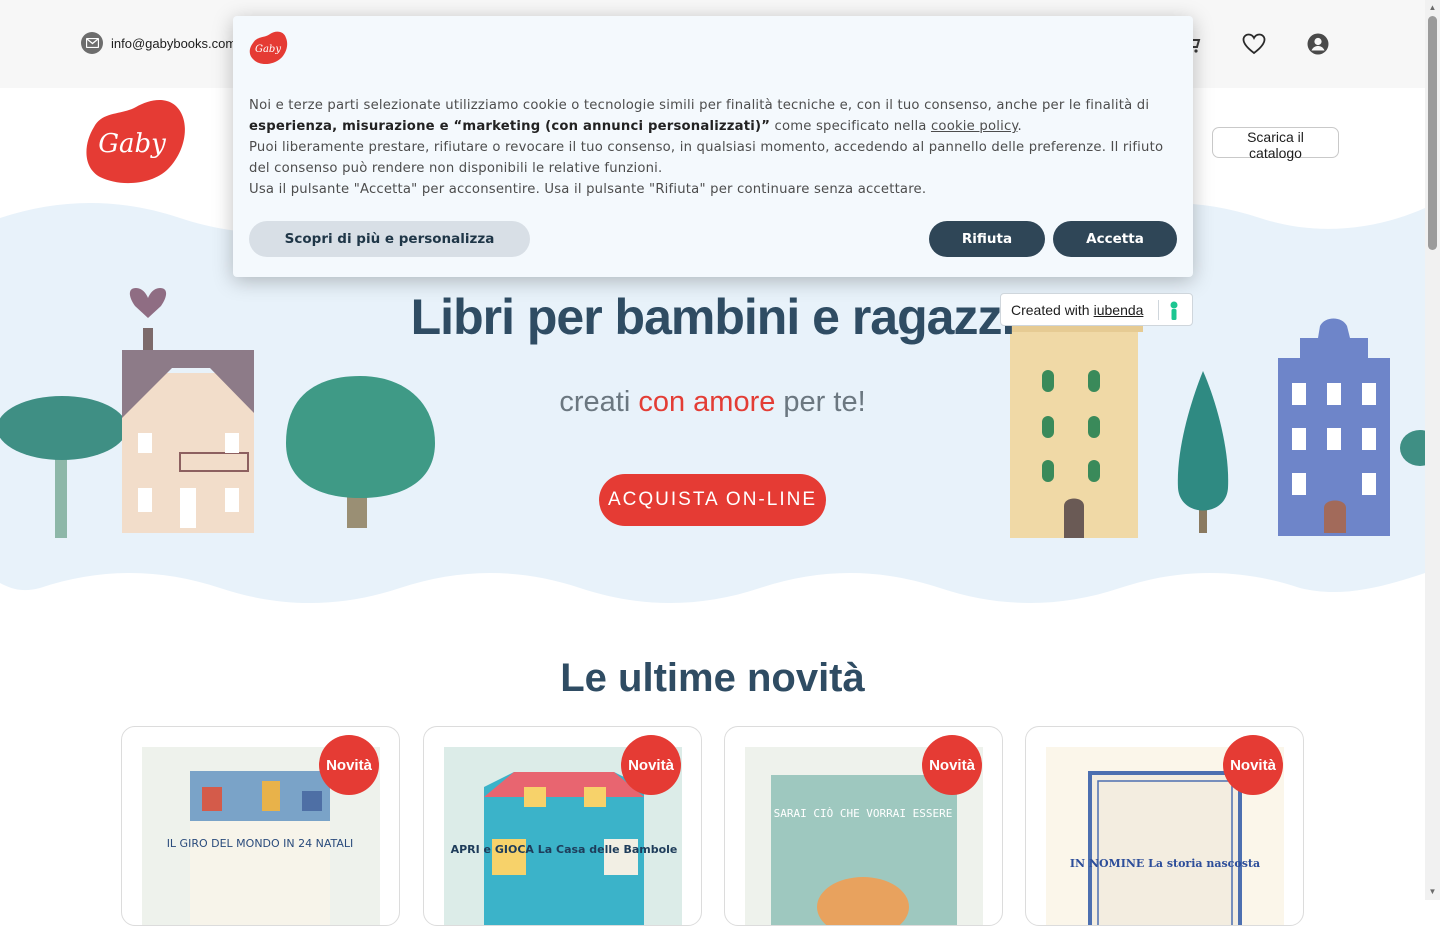 This screenshot has height=926, width=1440. Describe the element at coordinates (260, 826) in the screenshot. I see `book-card: IL GIRO DEL MONDO IN 24 NATALI Novità` at that location.